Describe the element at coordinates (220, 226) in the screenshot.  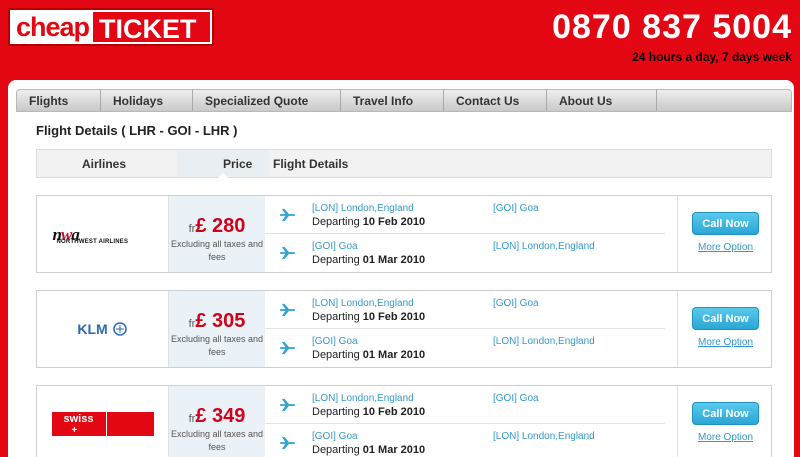
I see `price-value: £ 280` at that location.